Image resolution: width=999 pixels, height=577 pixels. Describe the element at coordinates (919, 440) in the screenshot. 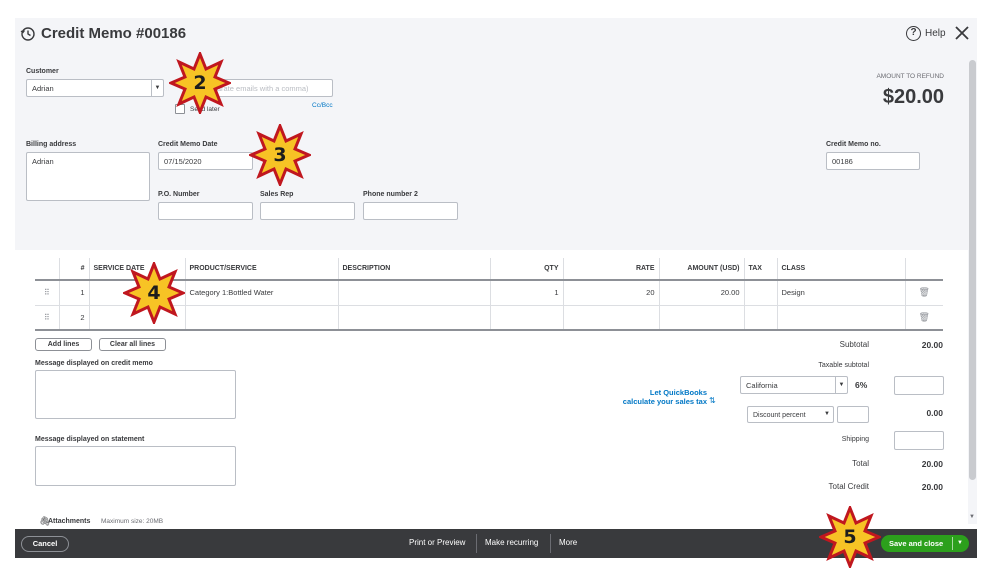

I see `shipping-input` at that location.